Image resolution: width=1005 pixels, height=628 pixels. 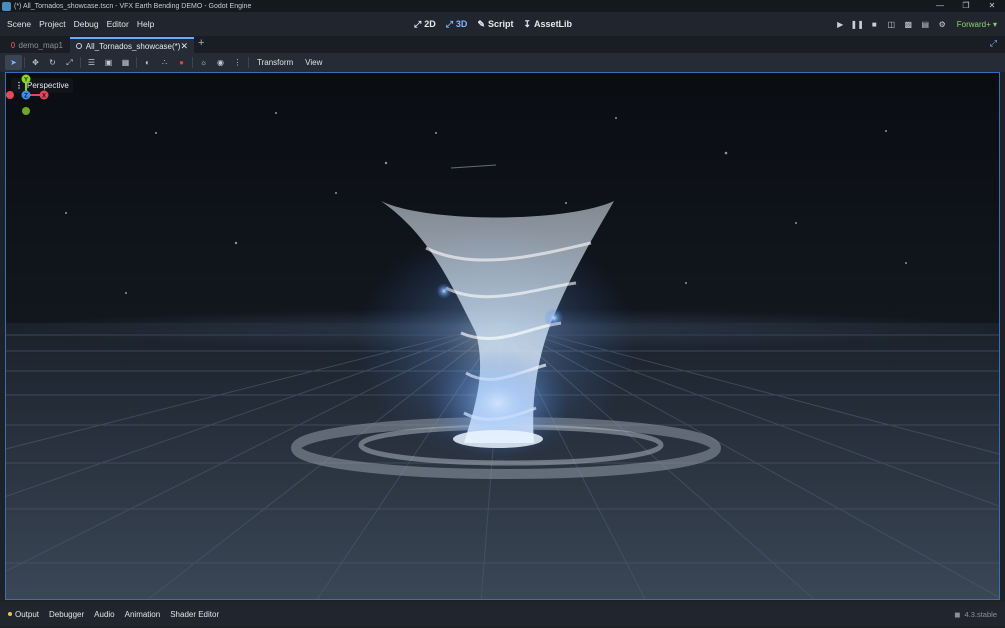 What do you see at coordinates (52, 24) in the screenshot?
I see `menu-project: Project` at bounding box center [52, 24].